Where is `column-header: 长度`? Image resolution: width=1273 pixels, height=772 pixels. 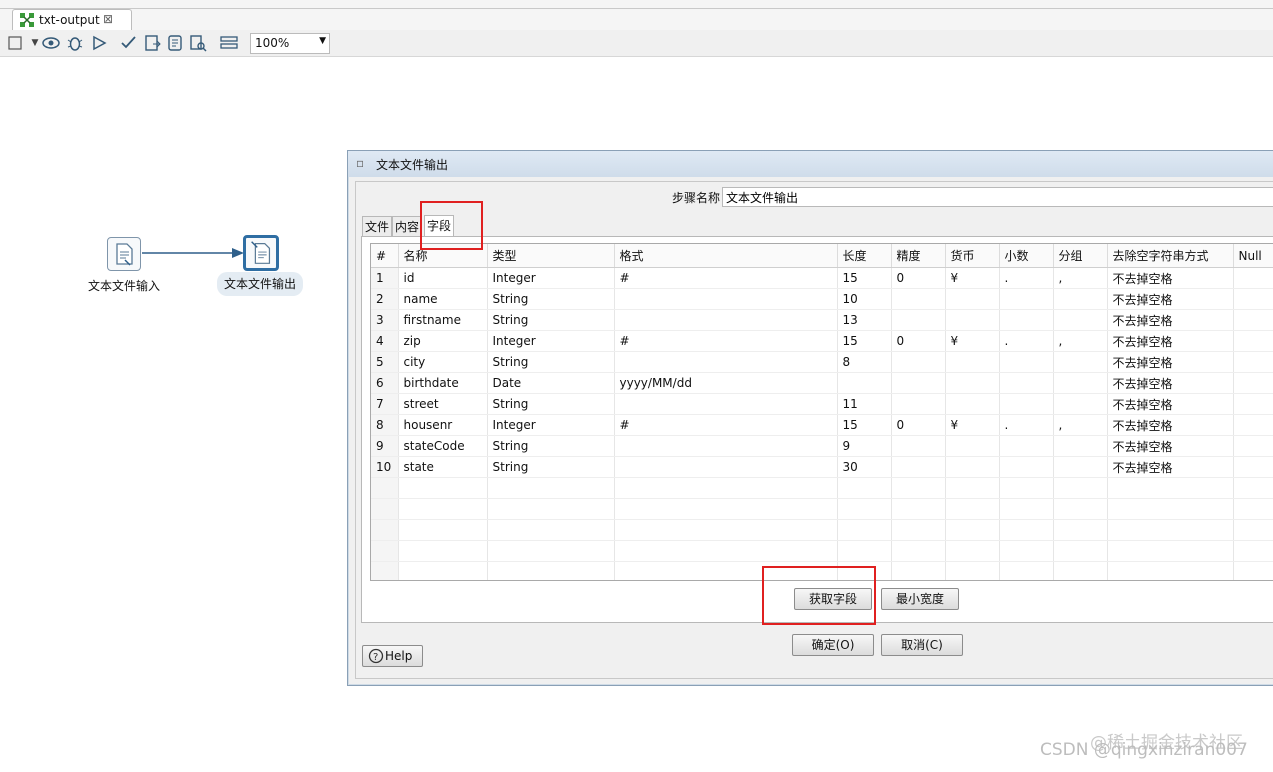 column-header: 长度 is located at coordinates (864, 256).